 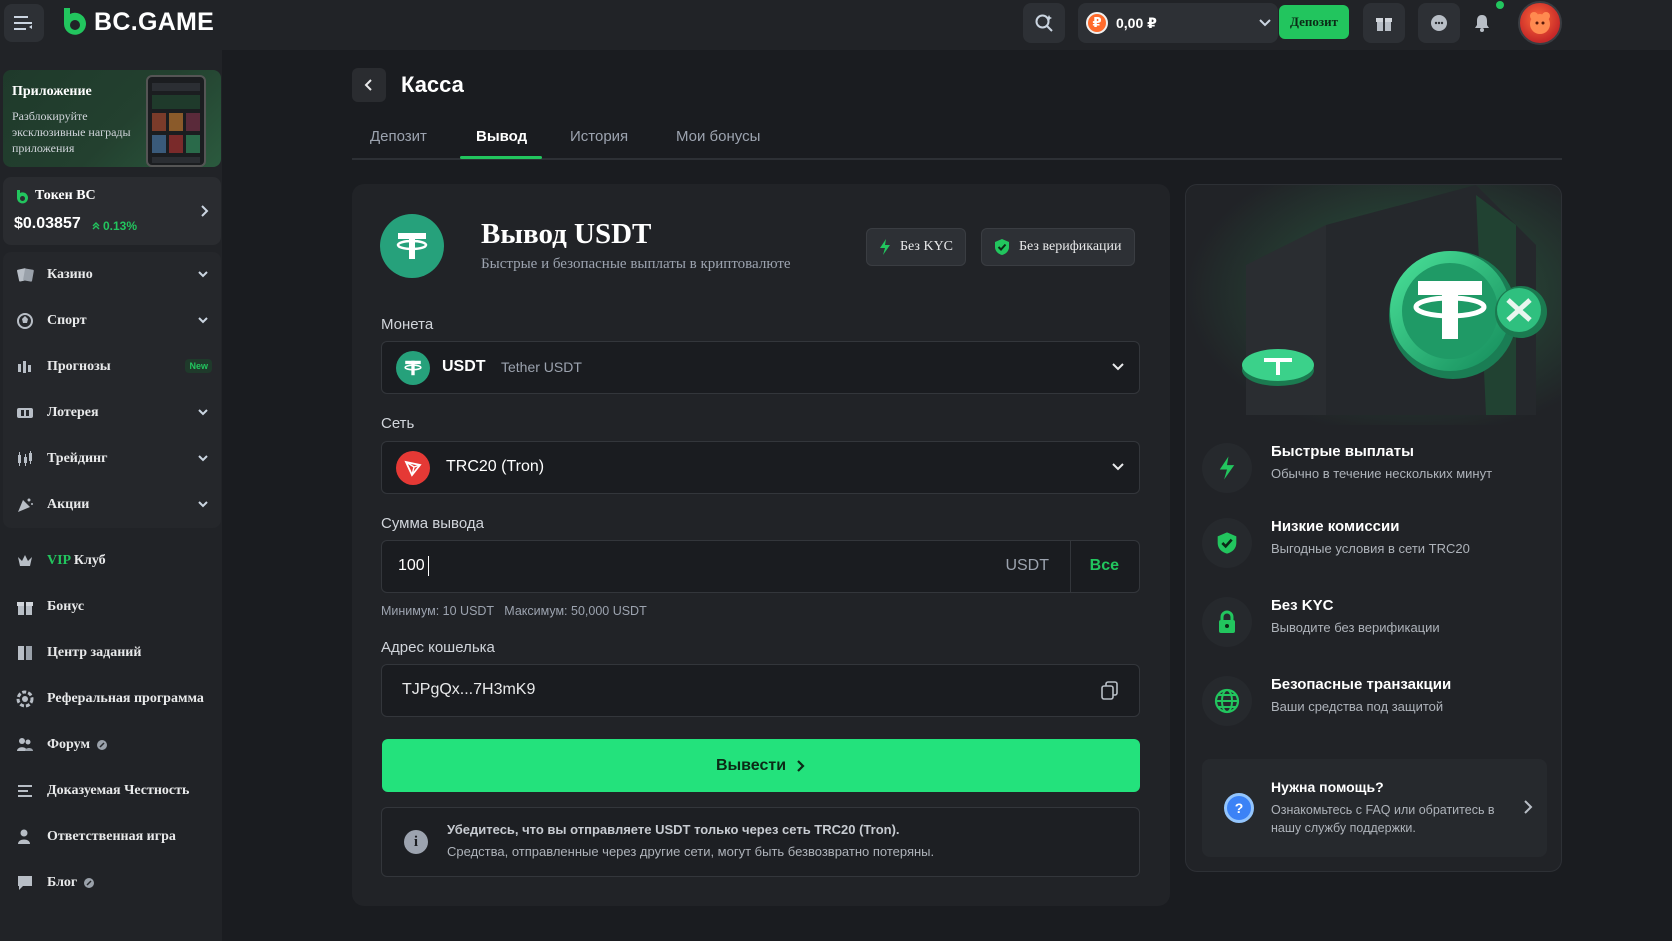 I want to click on lock-icon, so click(x=1227, y=622).